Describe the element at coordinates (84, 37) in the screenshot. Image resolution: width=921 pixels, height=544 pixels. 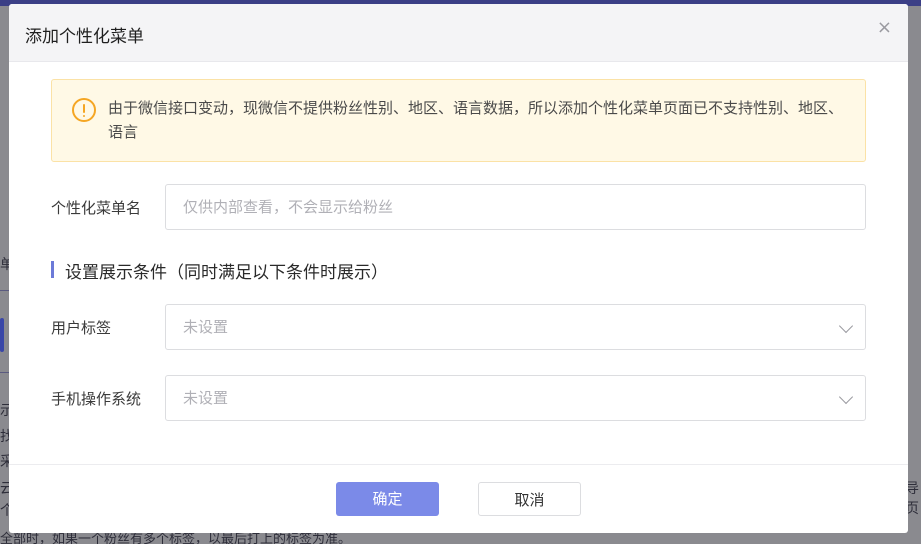
I see `dialog-title: 添加个性化菜单` at that location.